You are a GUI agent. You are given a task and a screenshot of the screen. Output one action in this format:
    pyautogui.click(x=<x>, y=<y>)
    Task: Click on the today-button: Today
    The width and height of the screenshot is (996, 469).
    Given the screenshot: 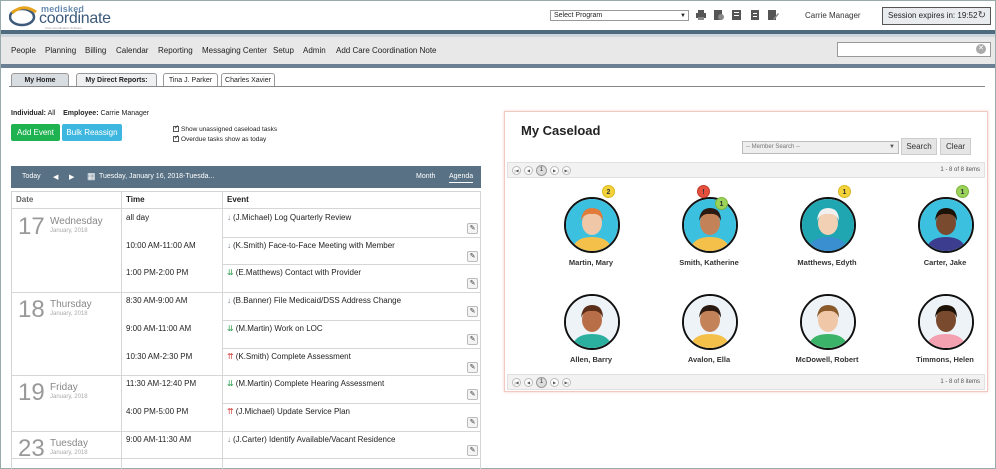 What is the action you would take?
    pyautogui.click(x=31, y=176)
    